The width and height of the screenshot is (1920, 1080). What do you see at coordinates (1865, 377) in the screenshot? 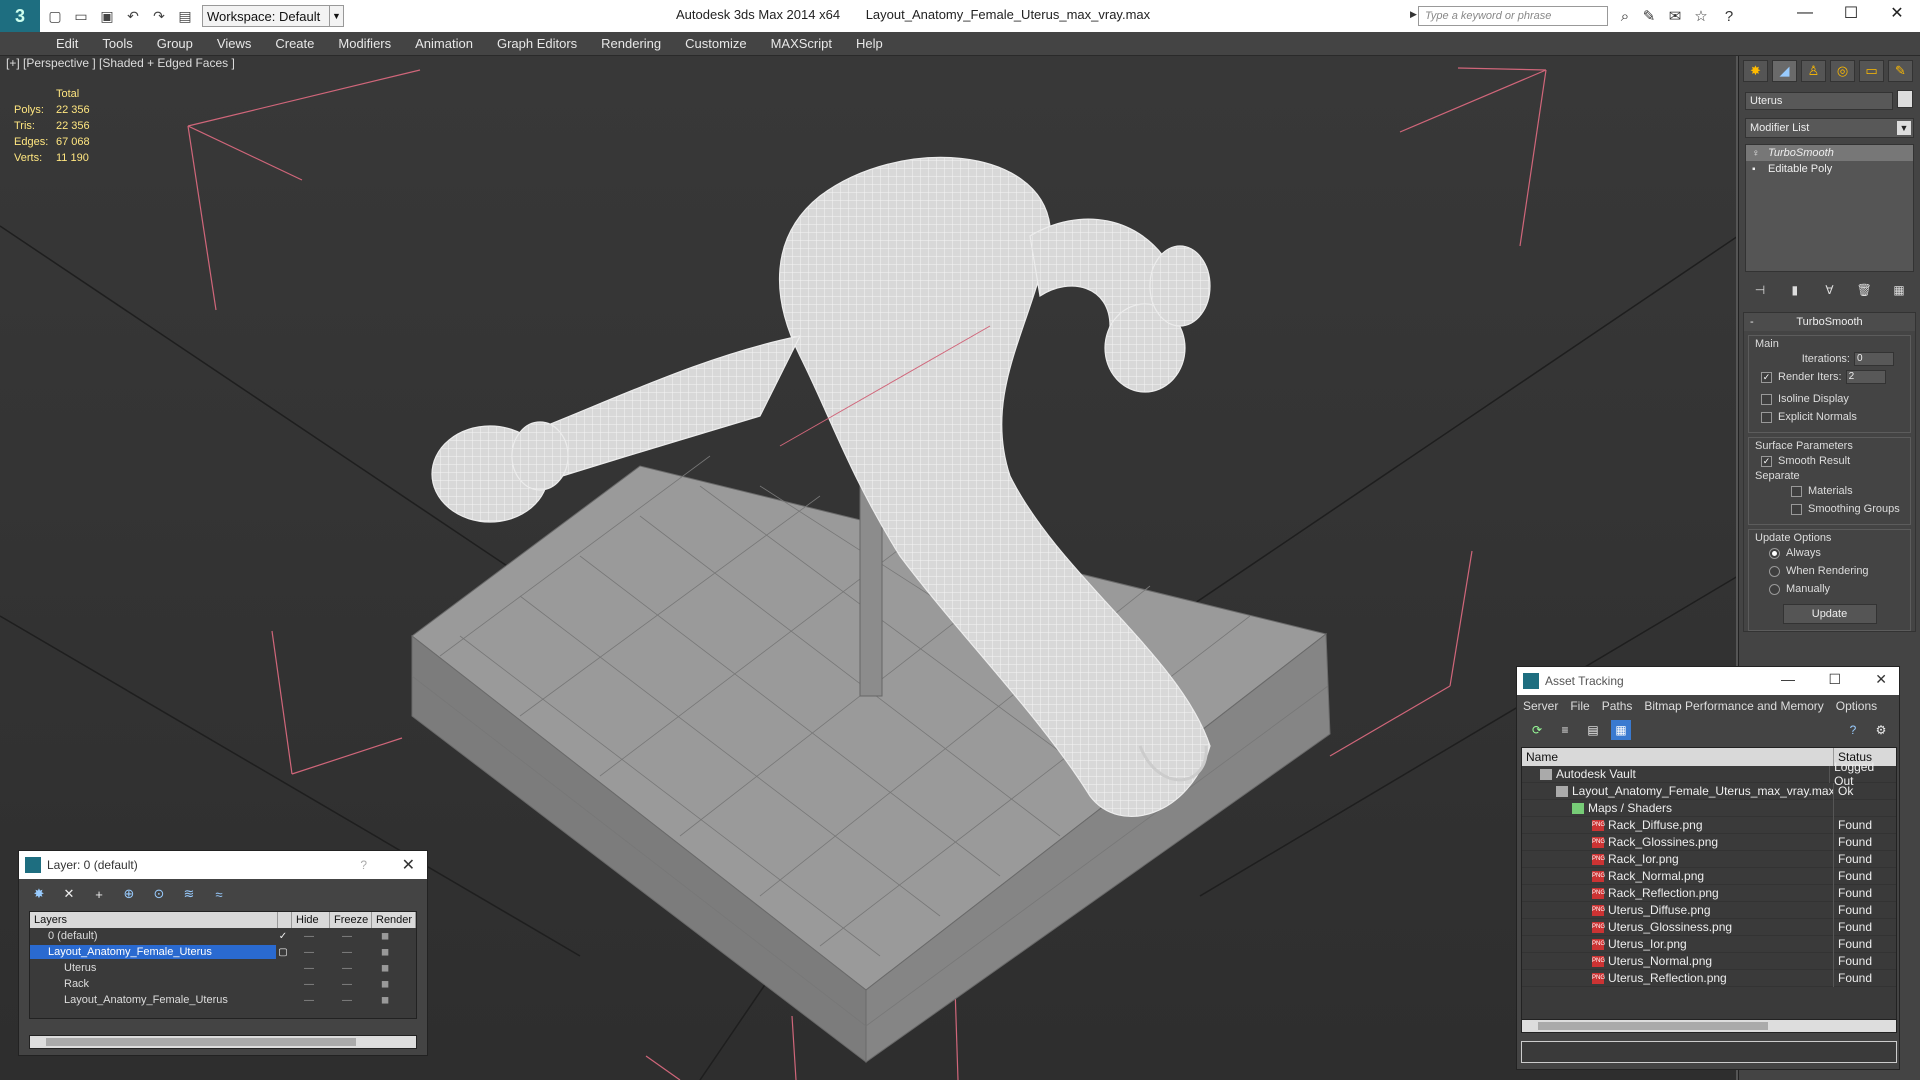
I see `render-iters-spinner: 2` at bounding box center [1865, 377].